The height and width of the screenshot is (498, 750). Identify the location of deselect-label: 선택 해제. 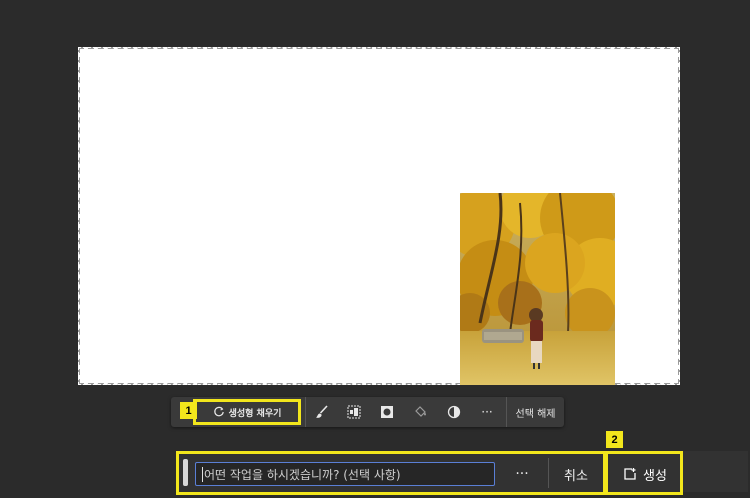
(535, 414).